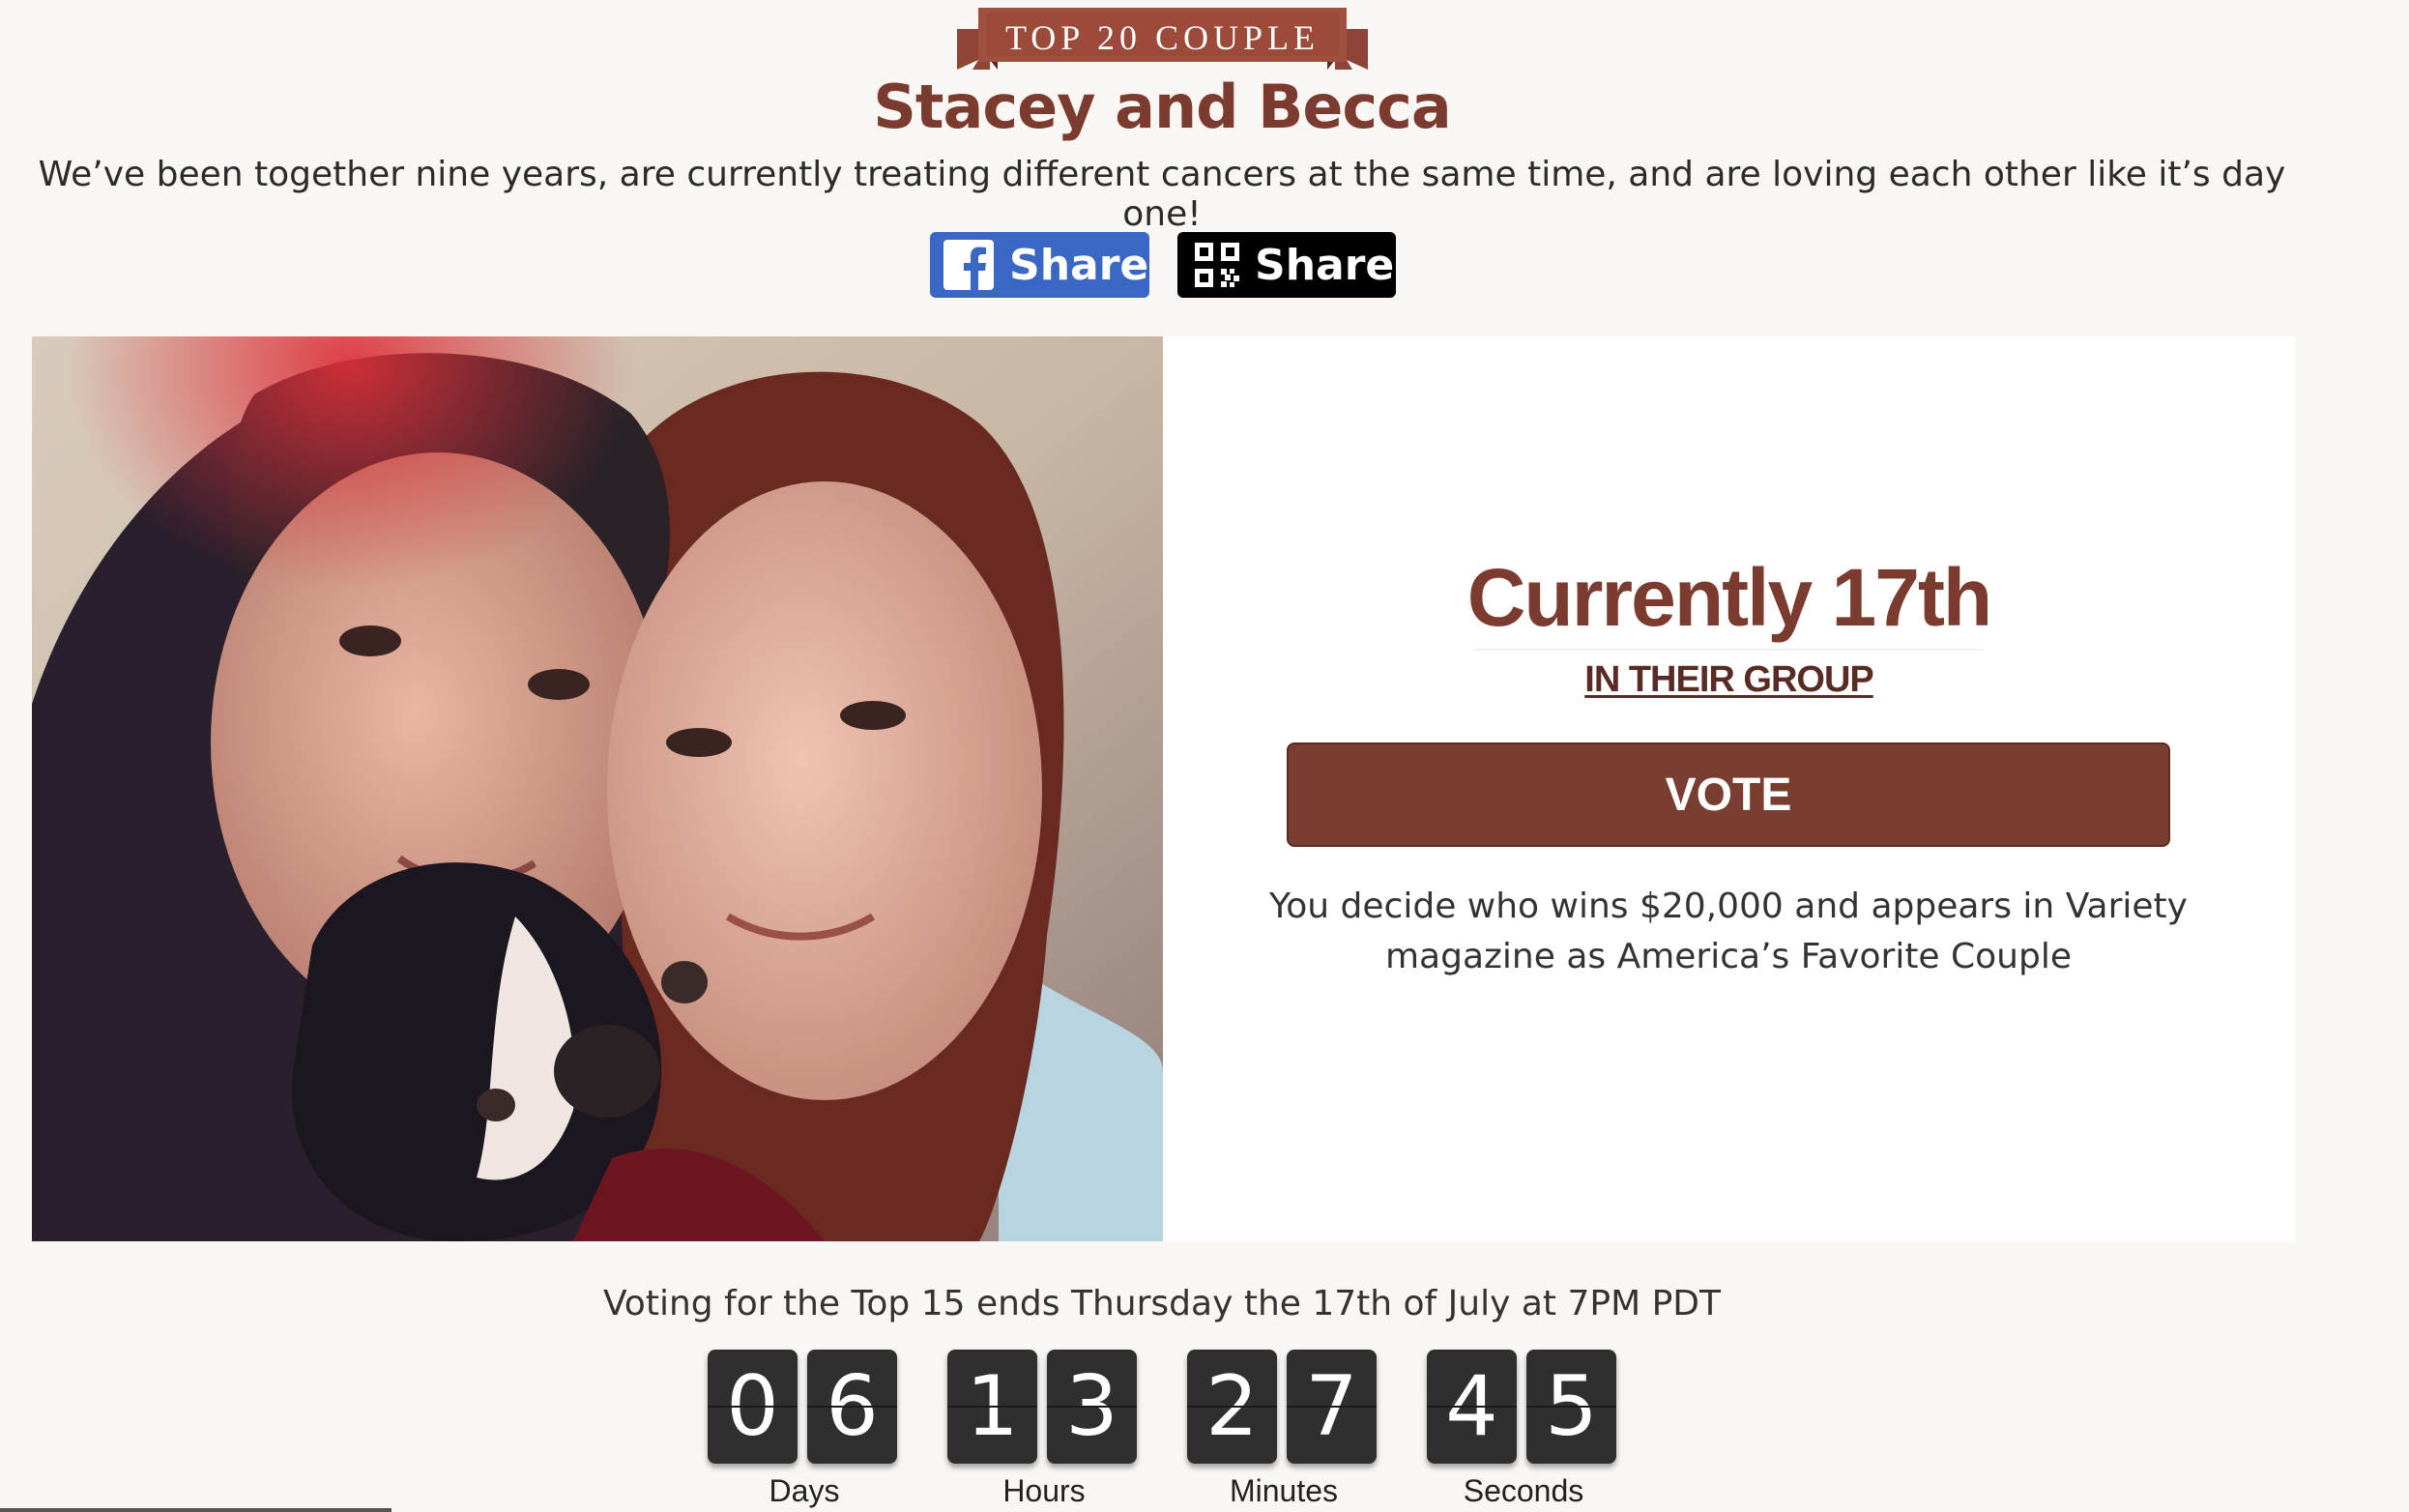  Describe the element at coordinates (1325, 265) in the screenshot. I see `qr-share-label: Share` at that location.